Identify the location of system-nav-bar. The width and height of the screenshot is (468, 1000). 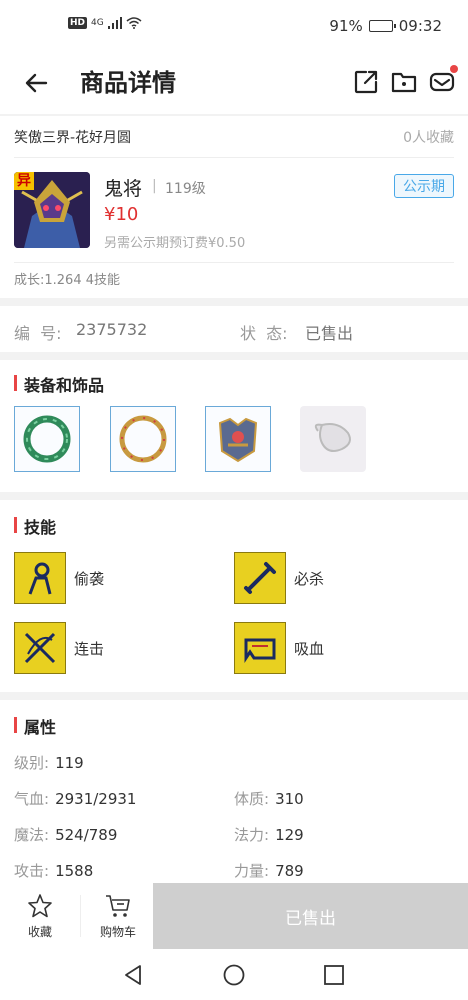
(234, 974).